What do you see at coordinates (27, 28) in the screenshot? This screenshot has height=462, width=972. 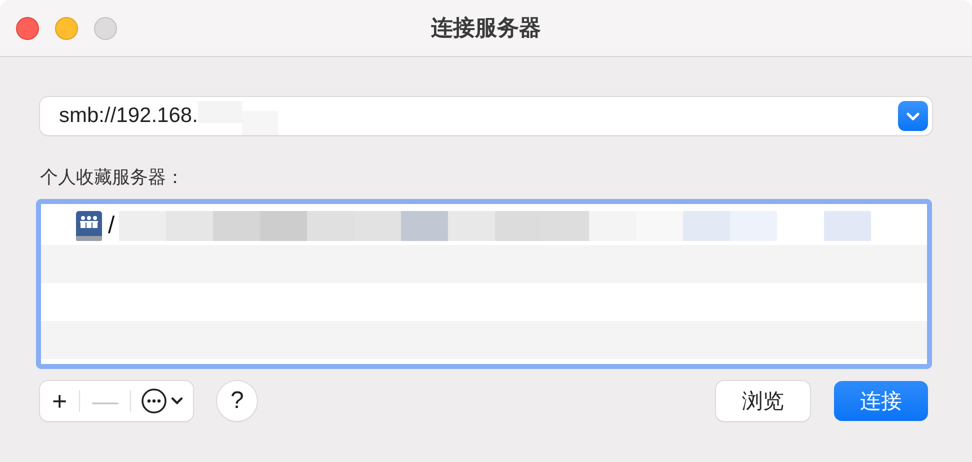 I see `close-button` at bounding box center [27, 28].